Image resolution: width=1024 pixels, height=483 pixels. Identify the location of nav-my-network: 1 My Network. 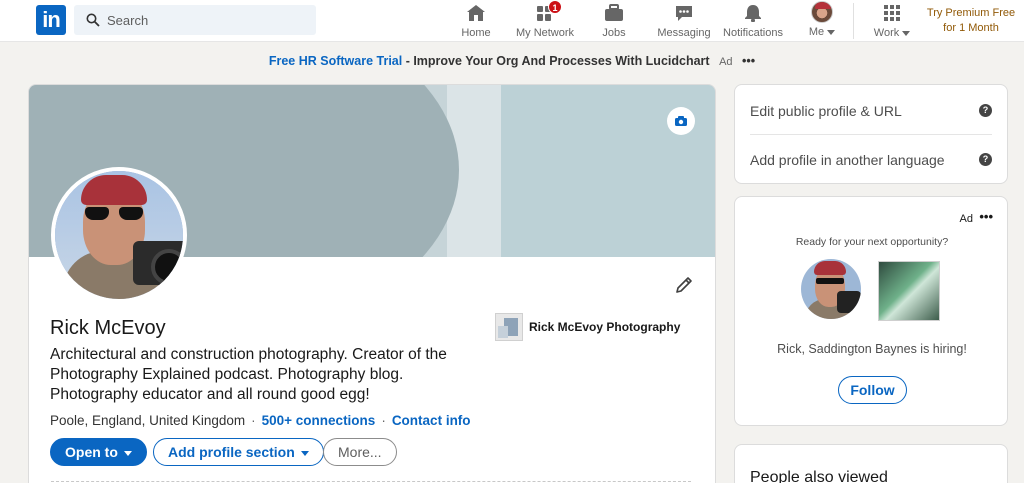
(545, 21).